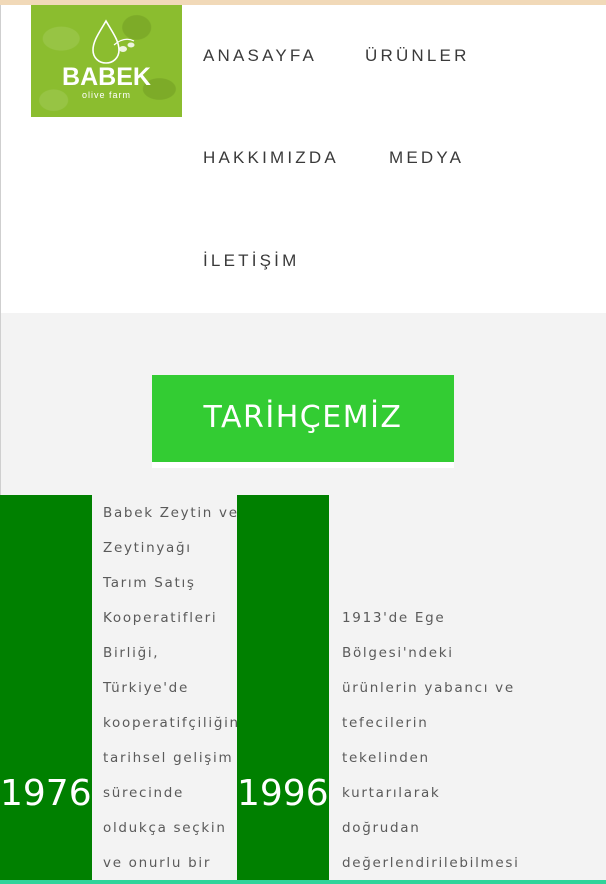 This screenshot has height=884, width=606. I want to click on section-title: TARİHÇEMİZ, so click(303, 417).